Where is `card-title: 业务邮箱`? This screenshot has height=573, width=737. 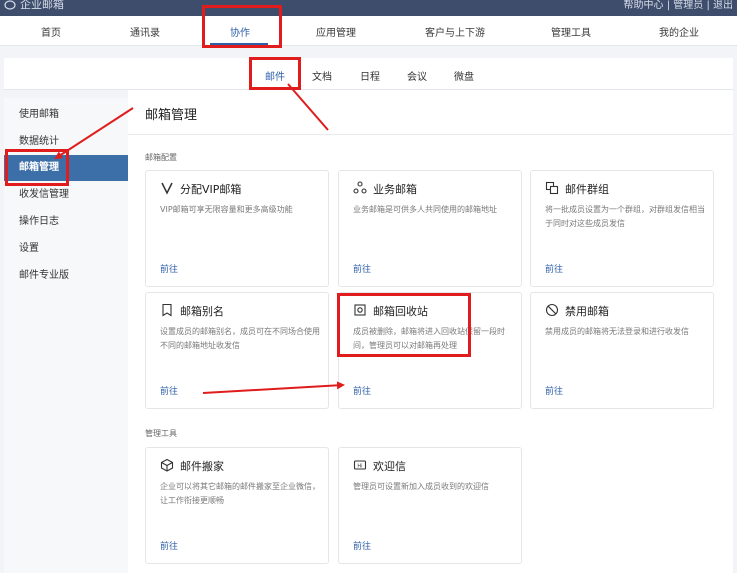 card-title: 业务邮箱 is located at coordinates (395, 189).